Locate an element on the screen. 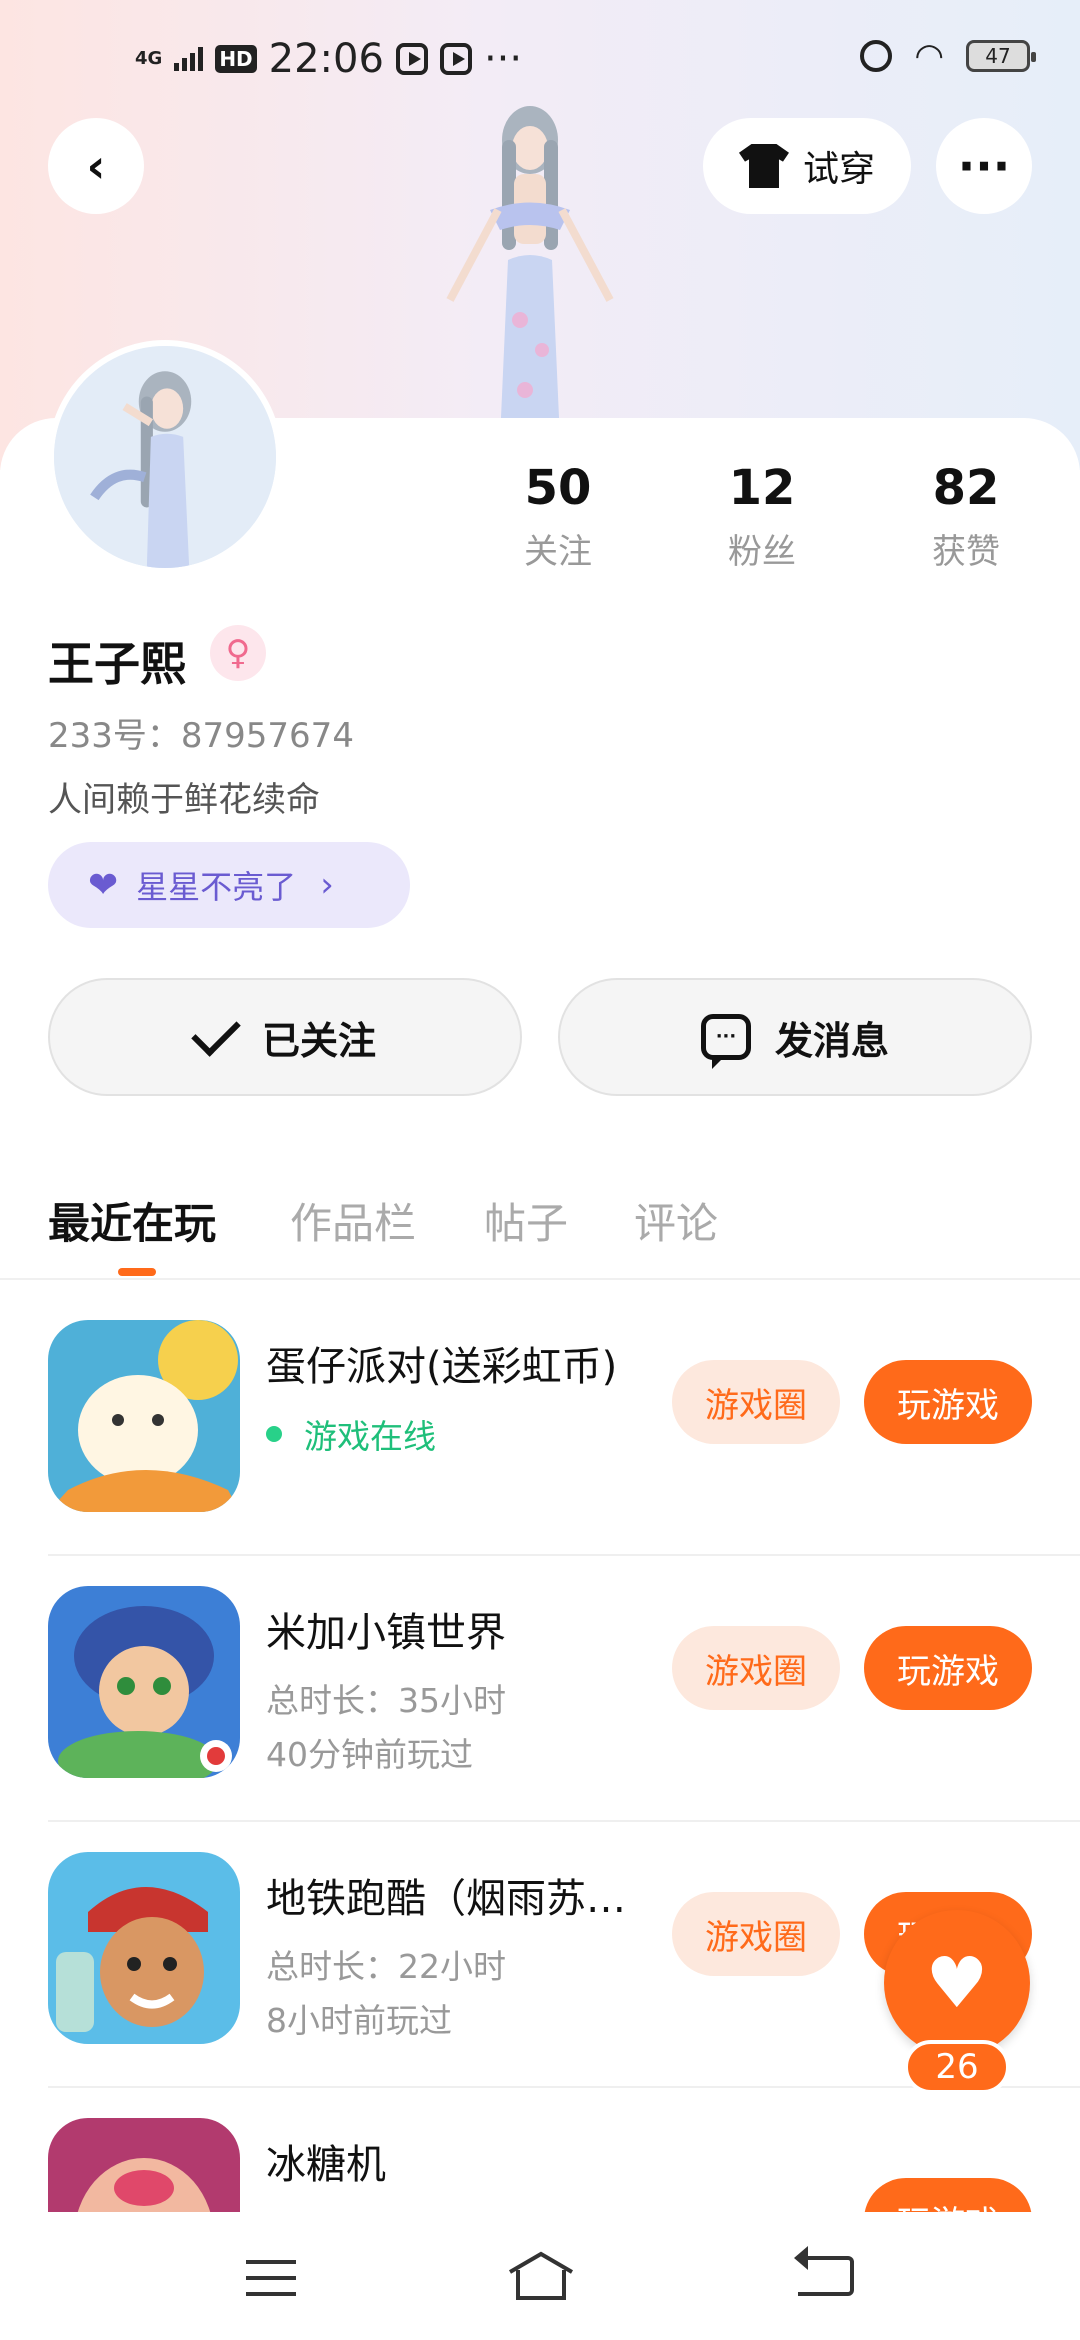  stat-value: 12 is located at coordinates (762, 488).